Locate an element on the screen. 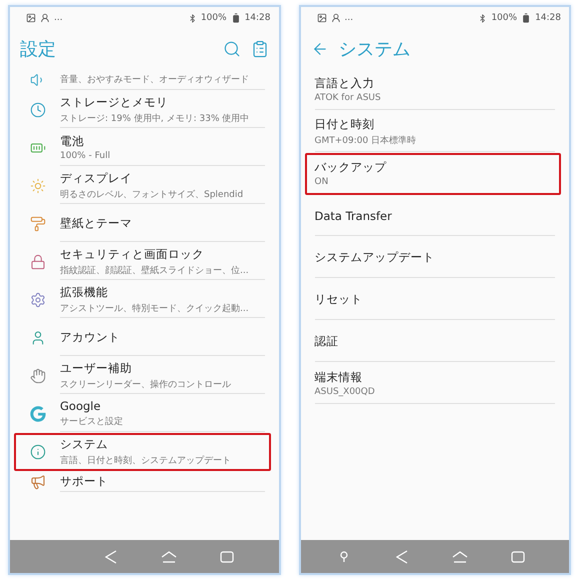 This screenshot has height=579, width=579. settings-item: サポート is located at coordinates (142, 482).